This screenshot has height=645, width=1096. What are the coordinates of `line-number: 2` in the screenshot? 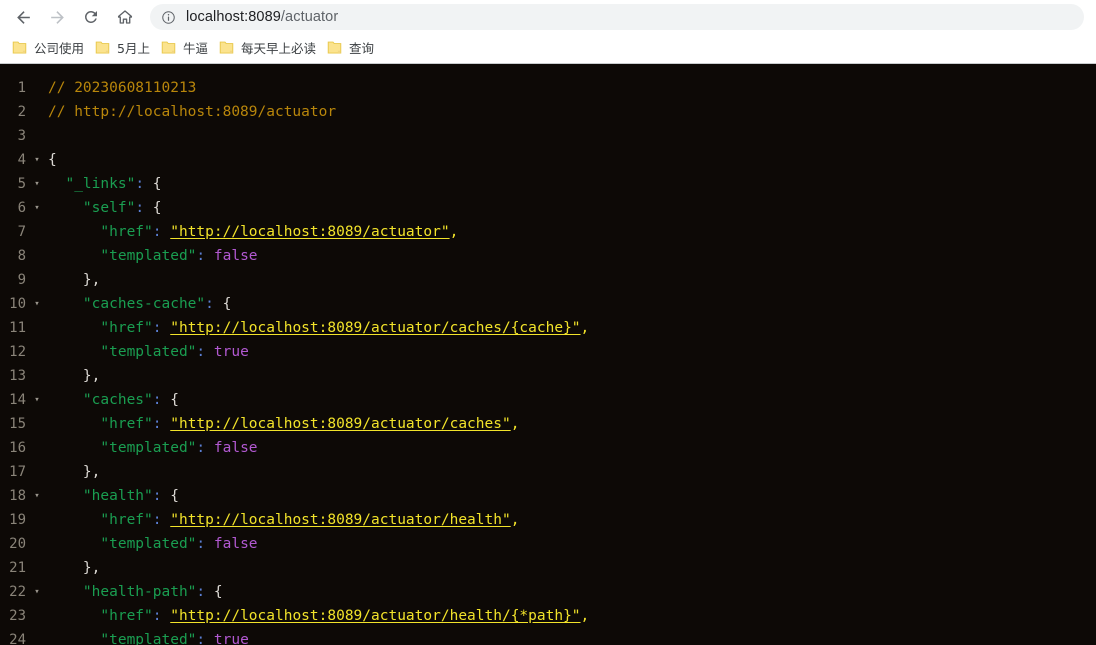 It's located at (21, 112).